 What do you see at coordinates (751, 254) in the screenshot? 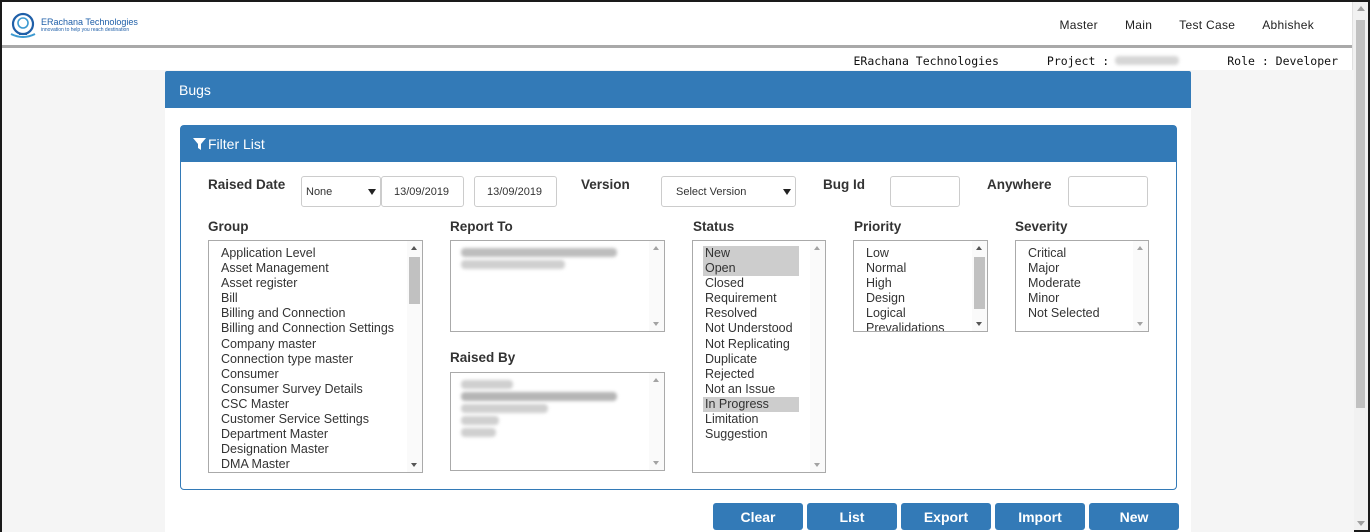
I see `list-item: New` at bounding box center [751, 254].